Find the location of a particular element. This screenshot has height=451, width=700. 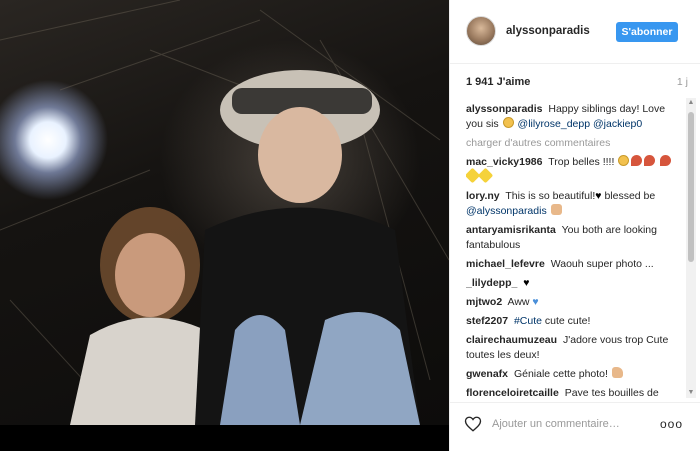

comment-username: florenceloiretcaille is located at coordinates (512, 391).